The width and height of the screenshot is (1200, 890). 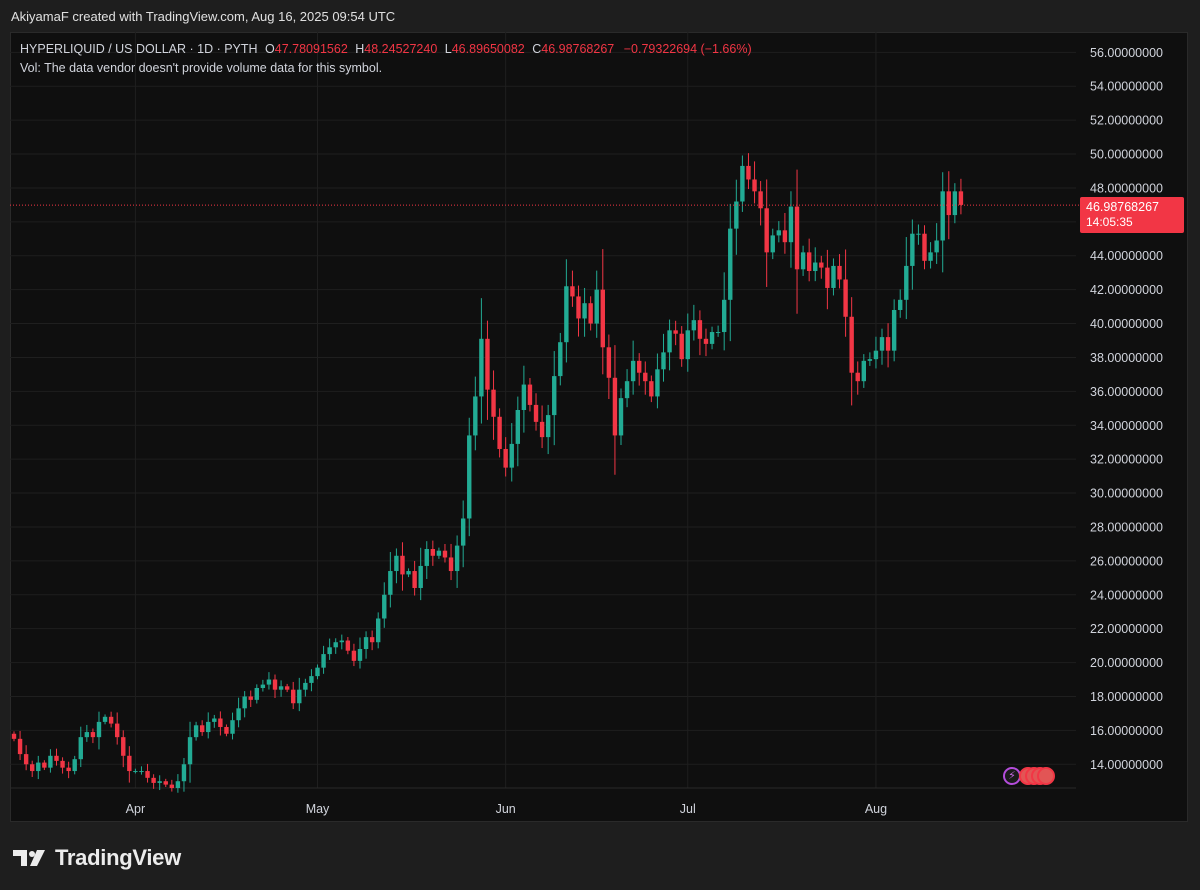 I want to click on time-axis-label: Jul, so click(x=688, y=809).